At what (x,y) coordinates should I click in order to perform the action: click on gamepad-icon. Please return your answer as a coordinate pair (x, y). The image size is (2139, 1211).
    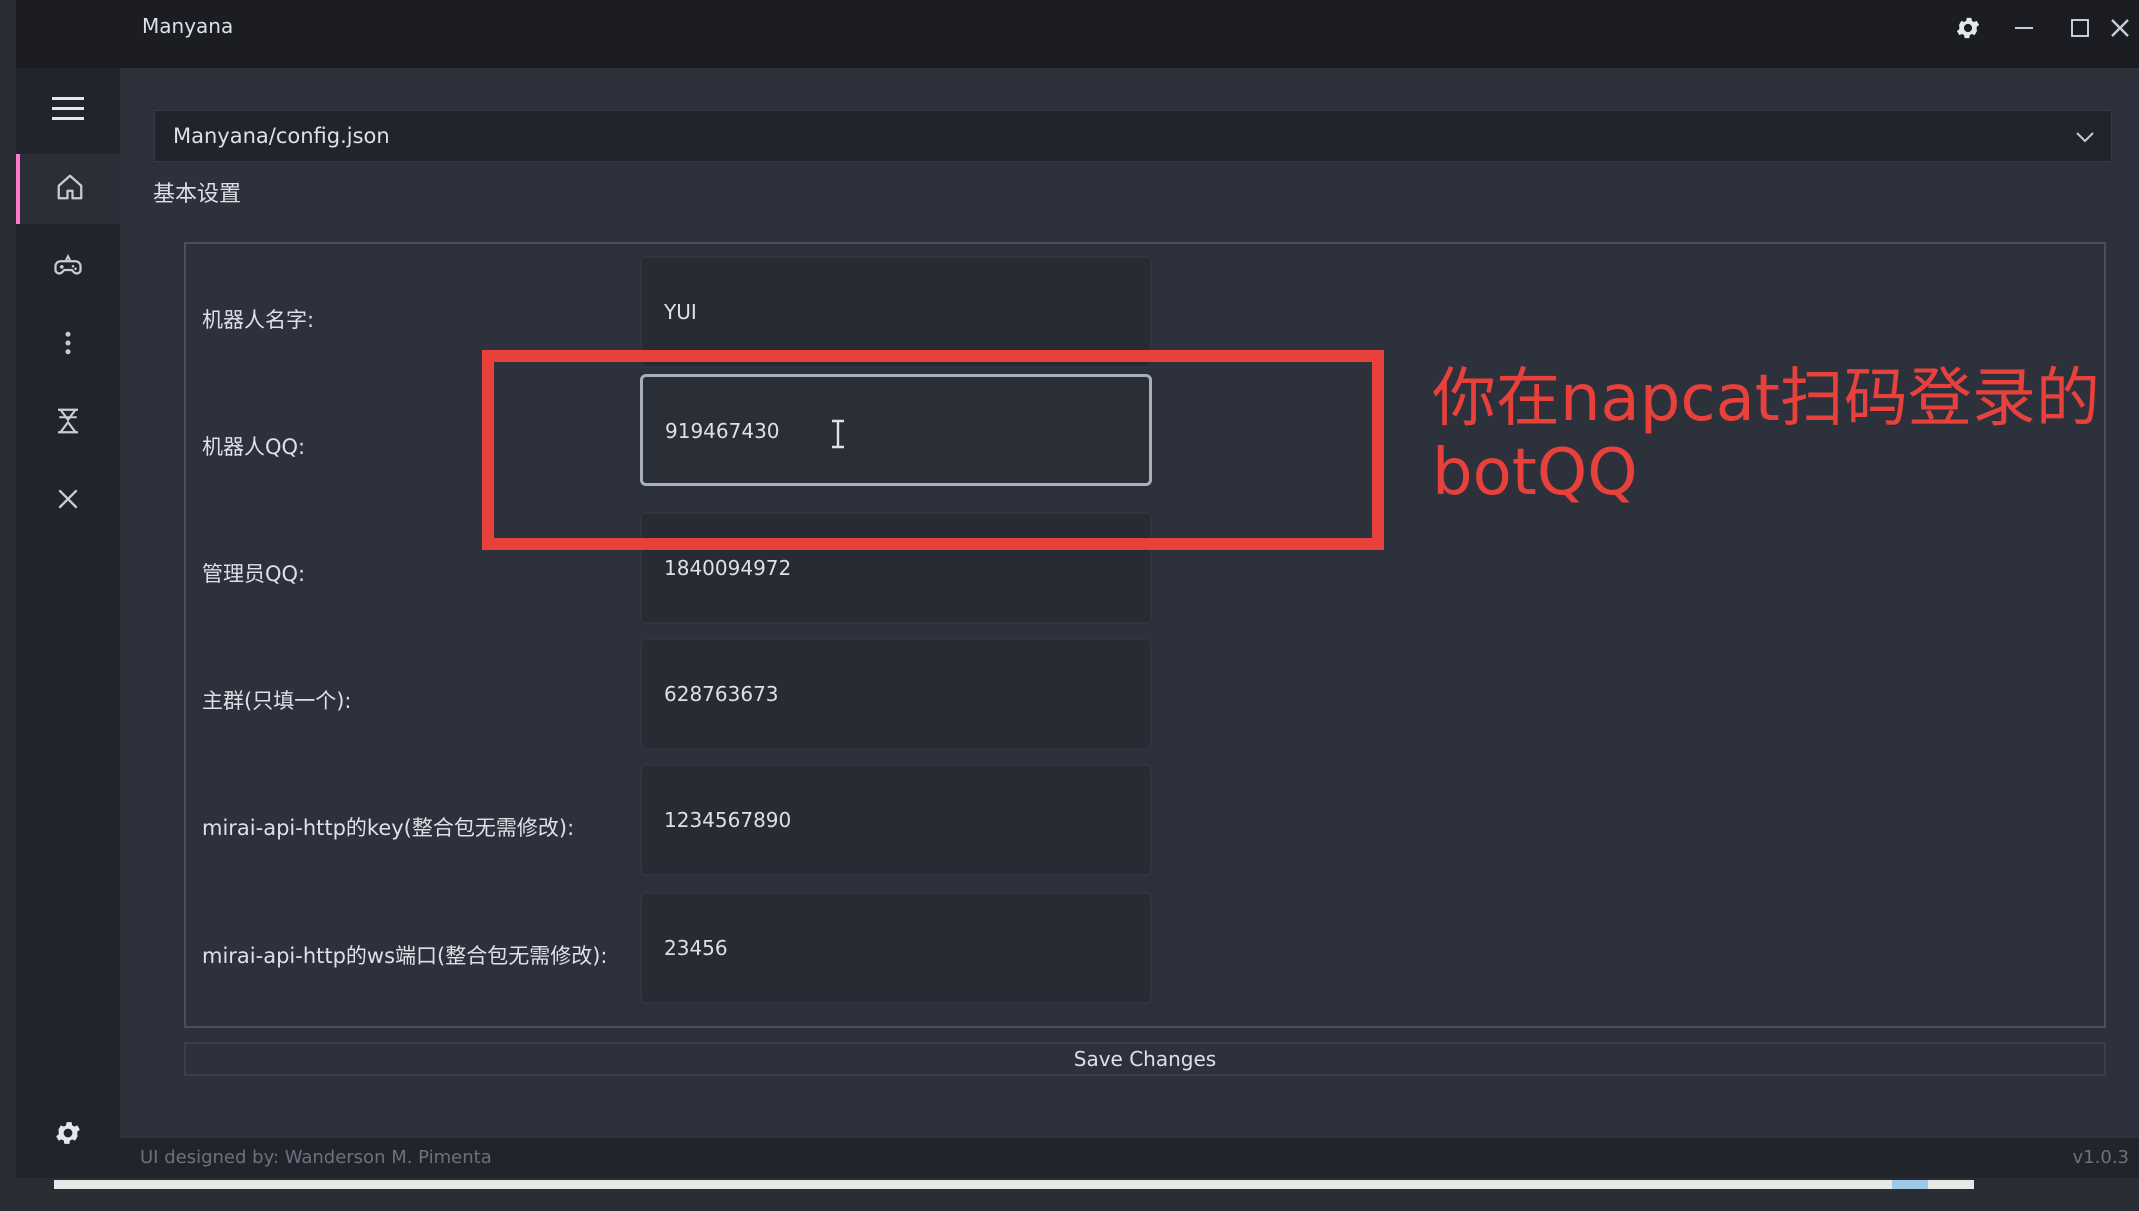
    Looking at the image, I should click on (68, 267).